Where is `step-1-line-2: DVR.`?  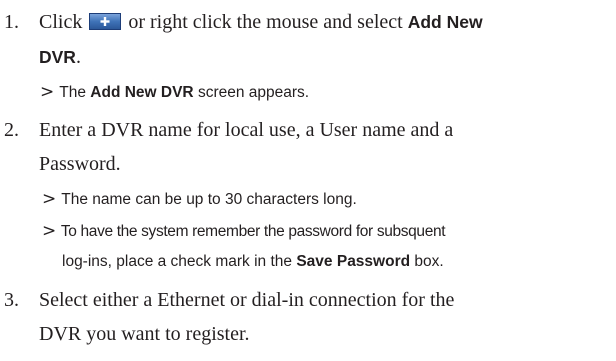 step-1-line-2: DVR. is located at coordinates (60, 57).